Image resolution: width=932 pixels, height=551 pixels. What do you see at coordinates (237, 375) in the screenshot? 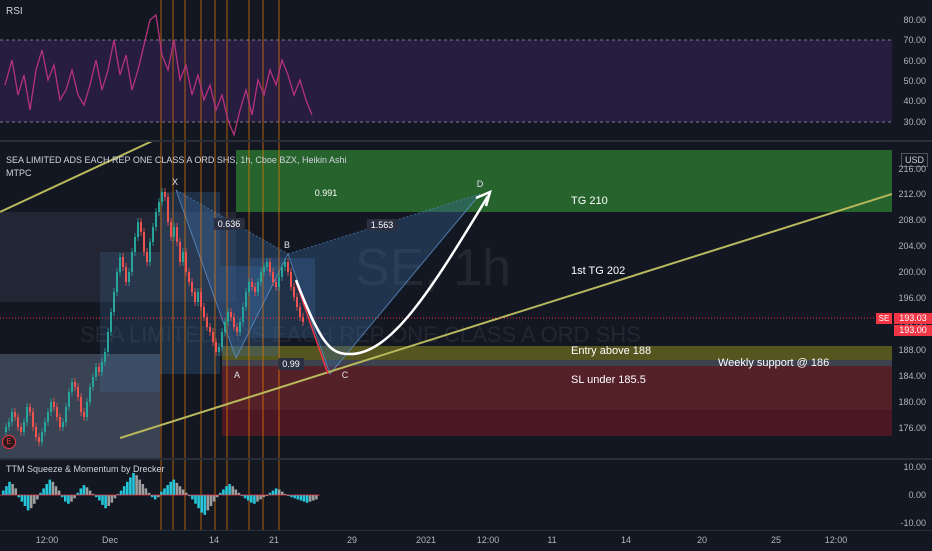
I see `point-a: A` at bounding box center [237, 375].